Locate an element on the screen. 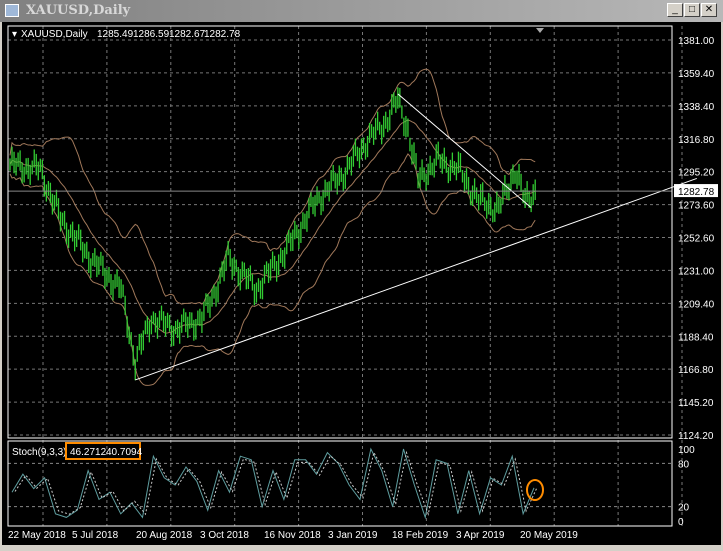 This screenshot has height=551, width=723. date-tick-label: 5 Jul 2018 is located at coordinates (95, 535).